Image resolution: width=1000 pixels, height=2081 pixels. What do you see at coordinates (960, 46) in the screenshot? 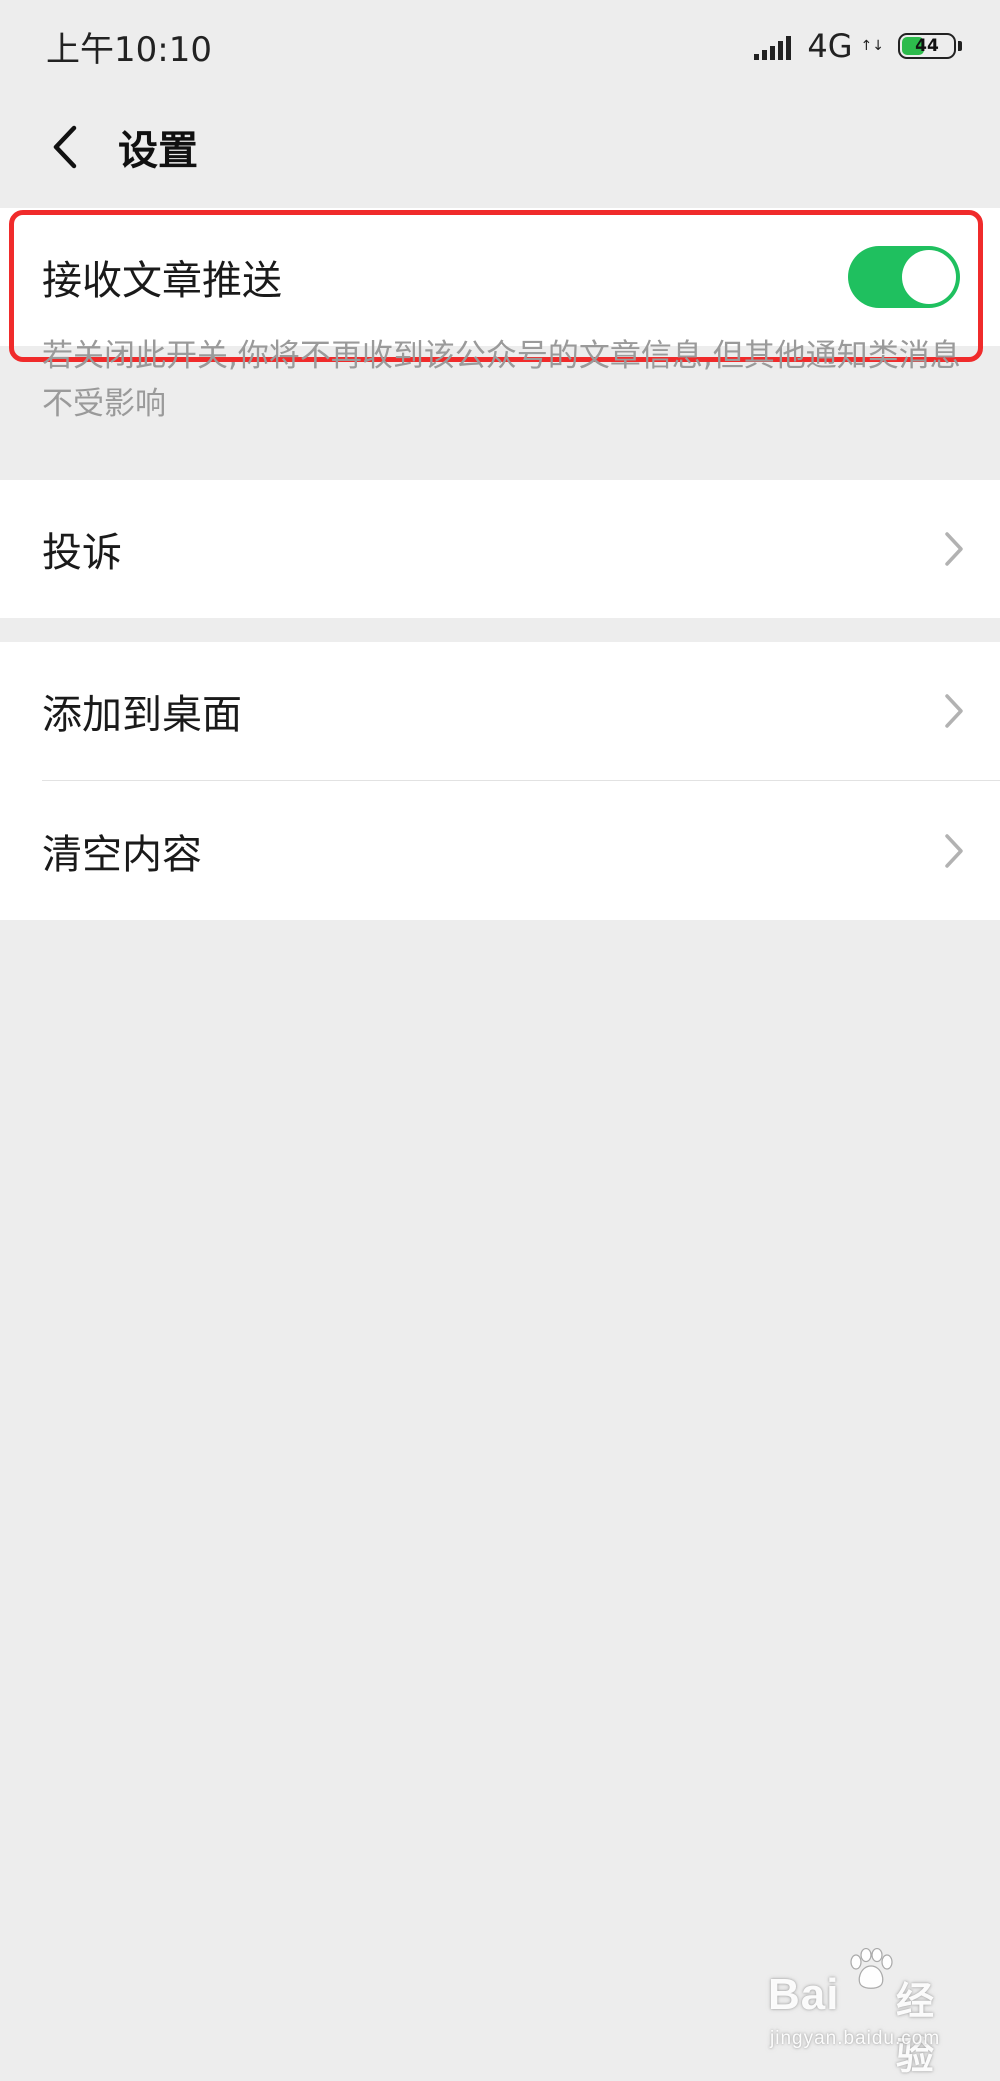
I see `battery-cap` at bounding box center [960, 46].